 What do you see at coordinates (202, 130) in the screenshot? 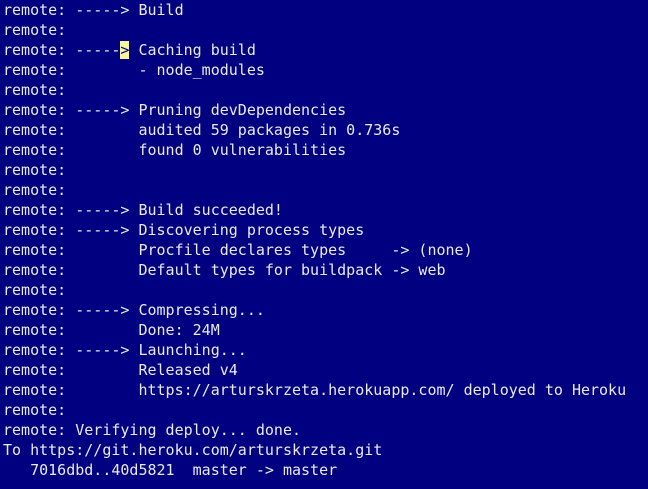
I see `terminal-line: remote: audited 59 packages in 0.736s` at bounding box center [202, 130].